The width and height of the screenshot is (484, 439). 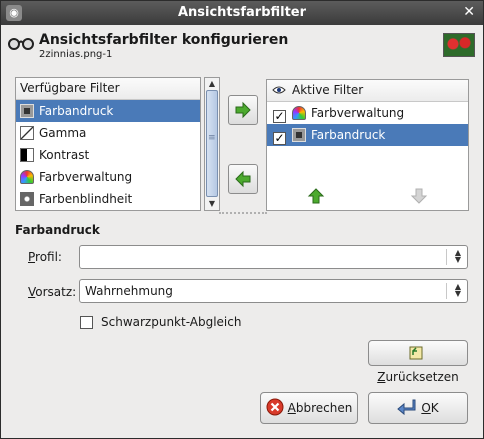 I want to click on available-filters-header: Verfügbare Filter, so click(x=108, y=89).